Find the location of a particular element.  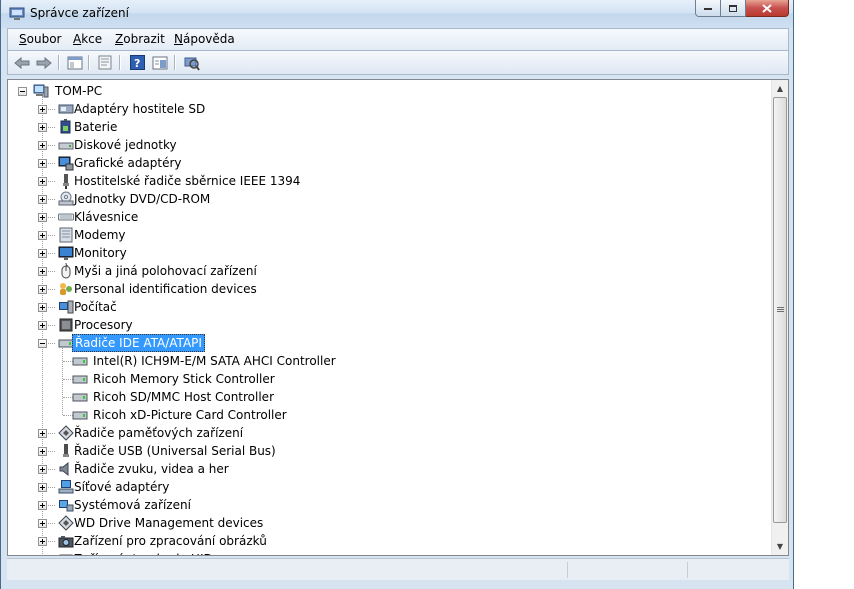

tree-device-ricoh-sd-mmc-host-controller: Ricoh SD/MMC Host Controller is located at coordinates (388, 397).